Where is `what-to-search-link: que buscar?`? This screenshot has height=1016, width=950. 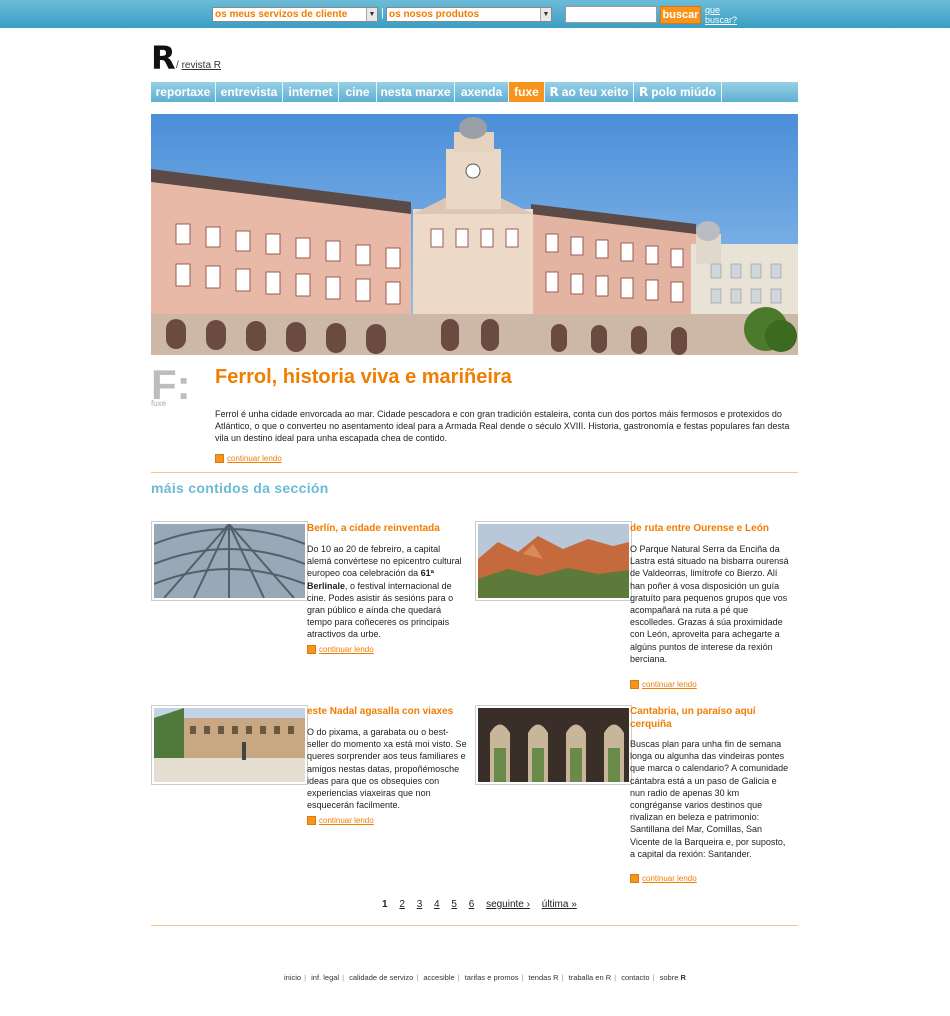 what-to-search-link: que buscar? is located at coordinates (725, 15).